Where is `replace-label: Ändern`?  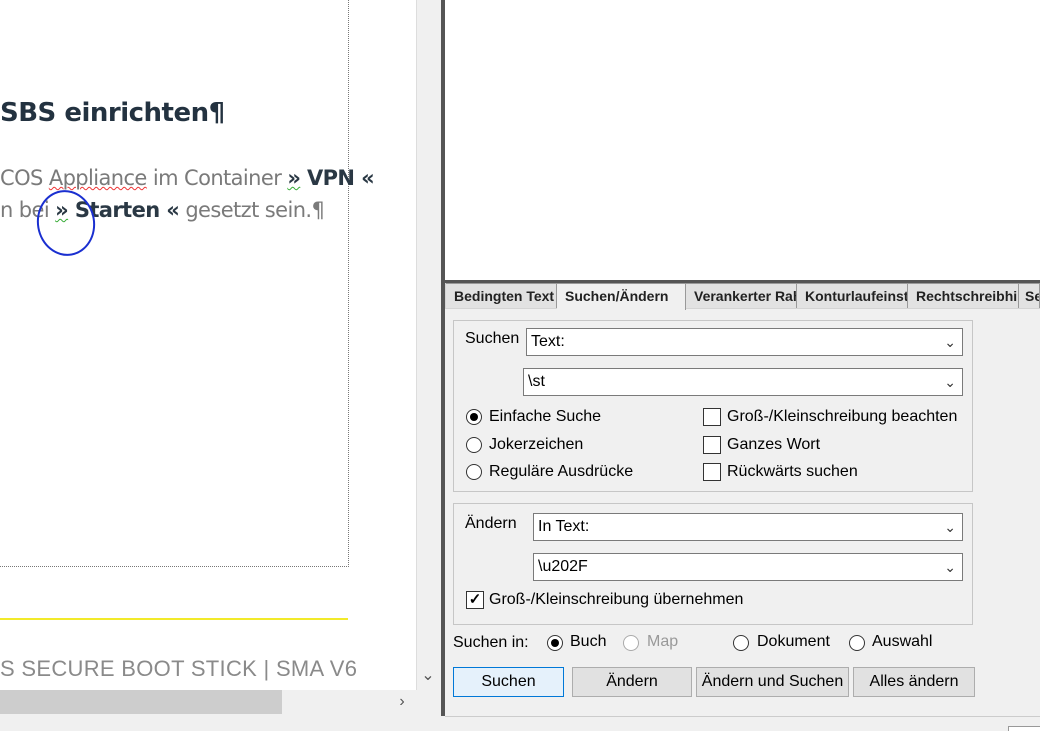 replace-label: Ändern is located at coordinates (491, 523).